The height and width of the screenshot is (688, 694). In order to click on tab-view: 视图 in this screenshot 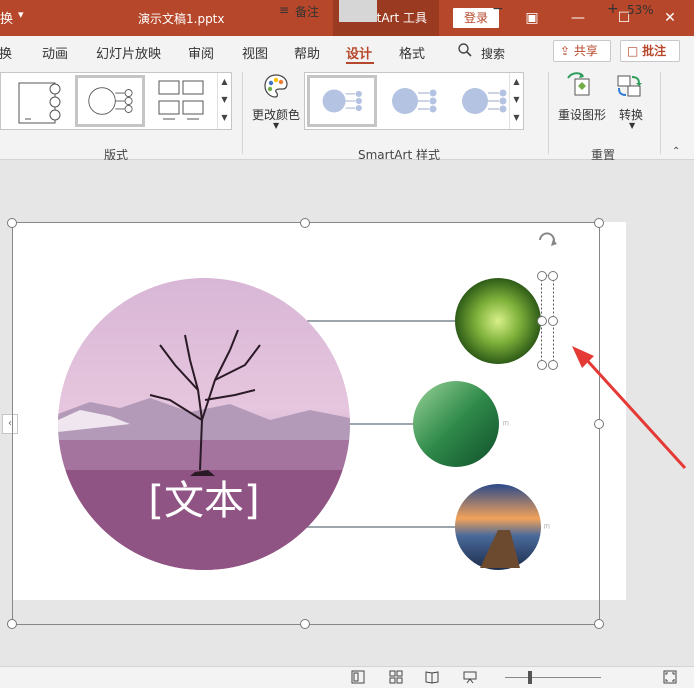, I will do `click(255, 52)`.